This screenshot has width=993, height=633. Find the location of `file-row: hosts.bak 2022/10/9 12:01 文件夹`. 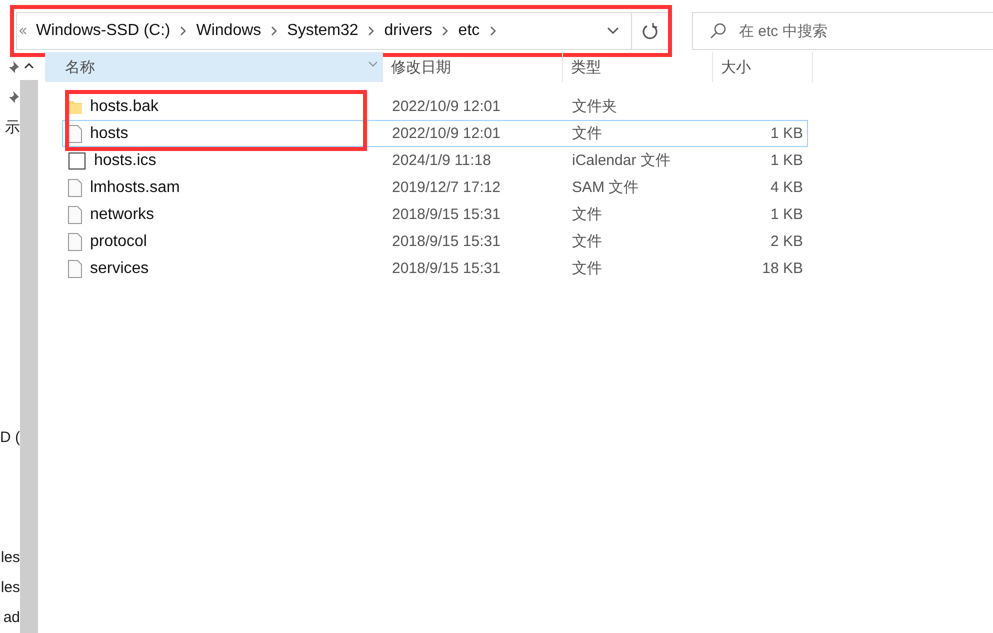

file-row: hosts.bak 2022/10/9 12:01 文件夹 is located at coordinates (435, 106).